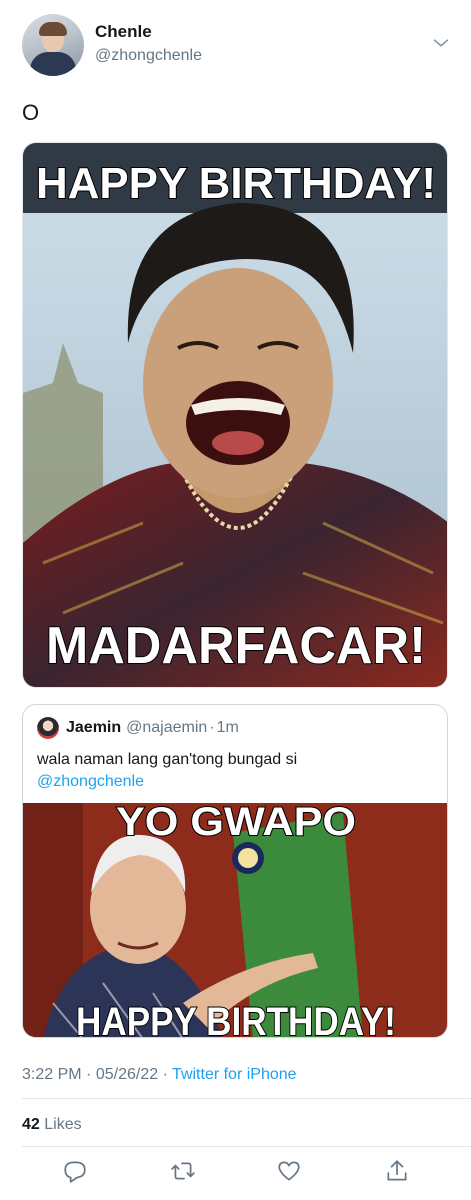 This screenshot has height=1200, width=471. What do you see at coordinates (31, 1124) in the screenshot?
I see `likes-count: 42` at bounding box center [31, 1124].